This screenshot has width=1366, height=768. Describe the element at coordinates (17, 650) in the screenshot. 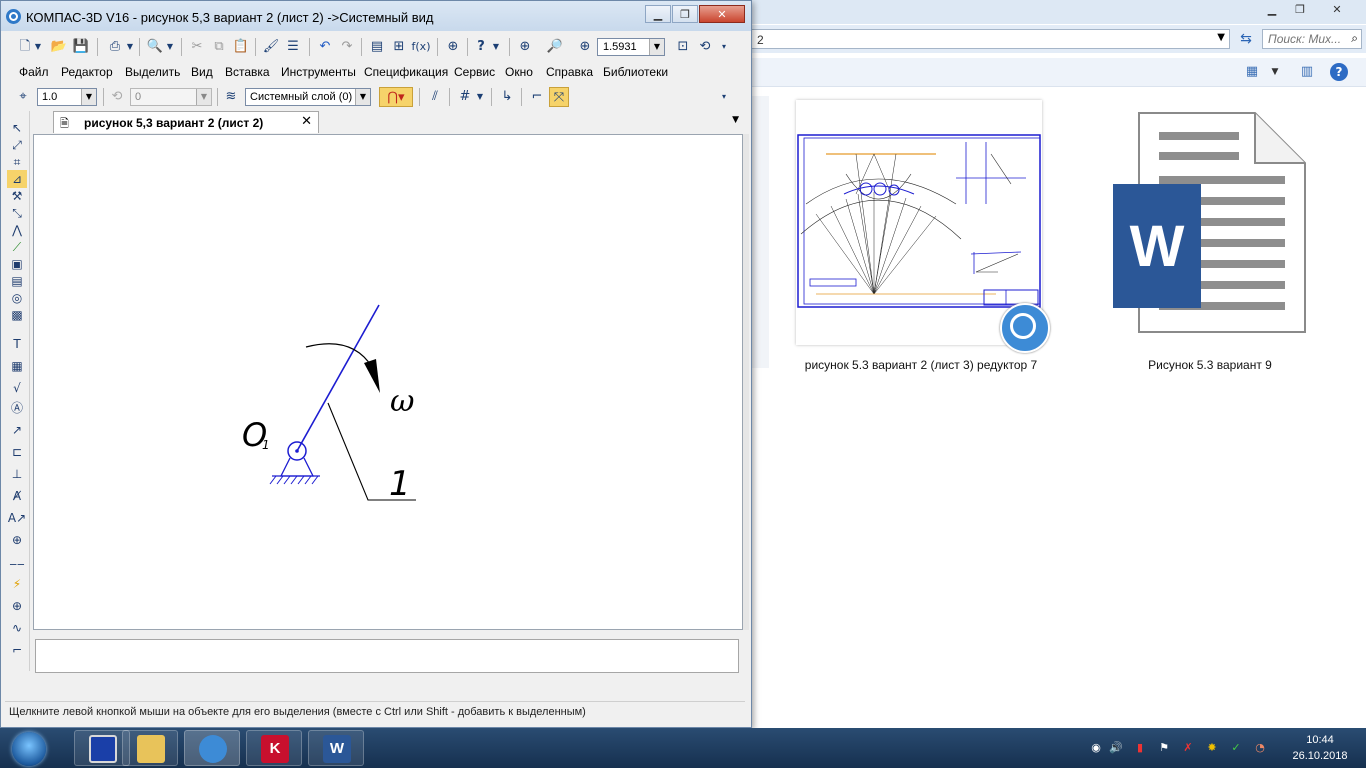

I see `corner-icon: ⌐` at that location.